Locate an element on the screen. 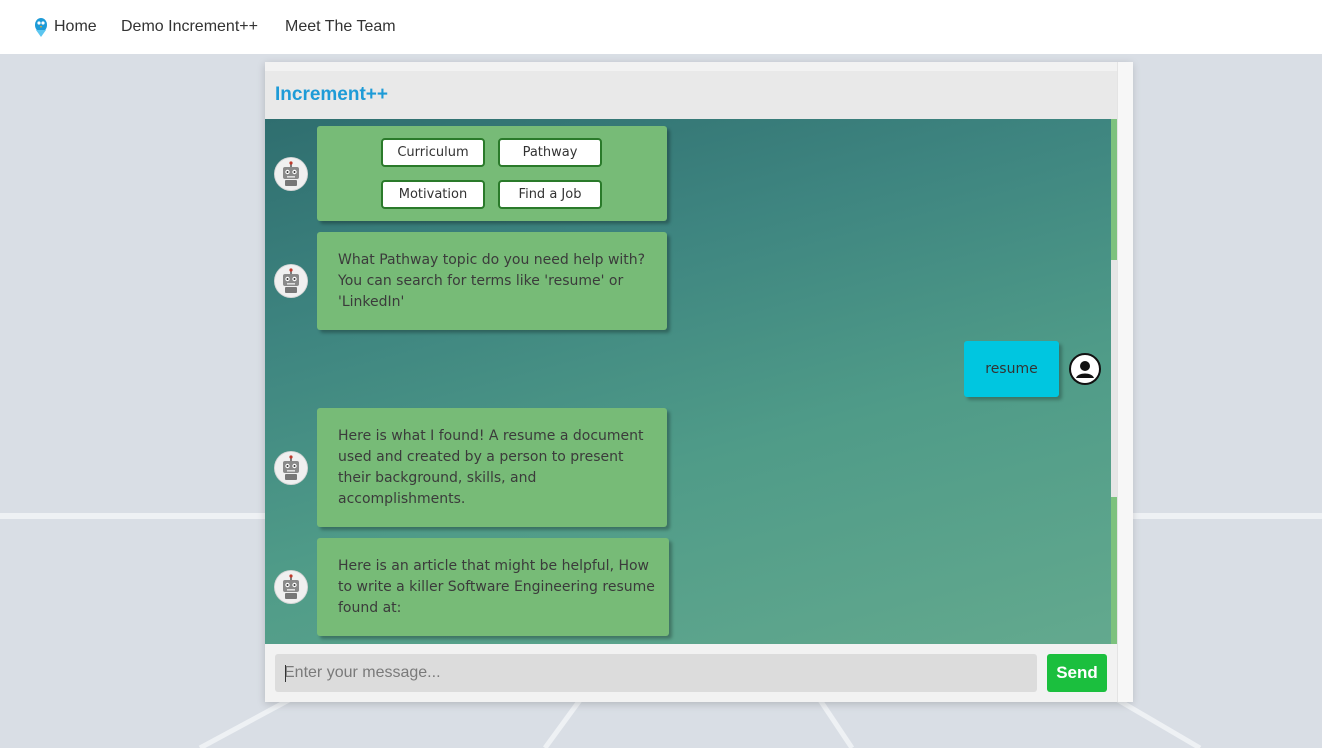 The width and height of the screenshot is (1322, 748). nav-team-label: Meet The Team is located at coordinates (340, 26).